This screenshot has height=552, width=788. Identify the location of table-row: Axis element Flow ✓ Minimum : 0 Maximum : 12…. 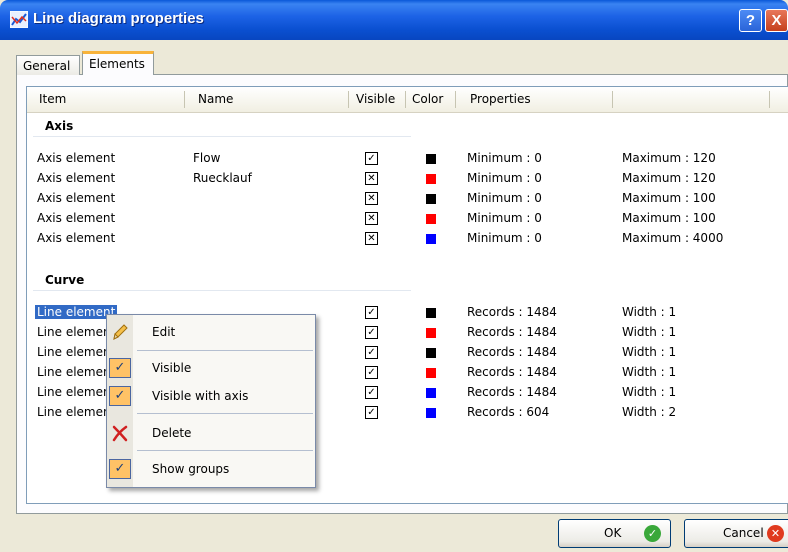
(407, 159).